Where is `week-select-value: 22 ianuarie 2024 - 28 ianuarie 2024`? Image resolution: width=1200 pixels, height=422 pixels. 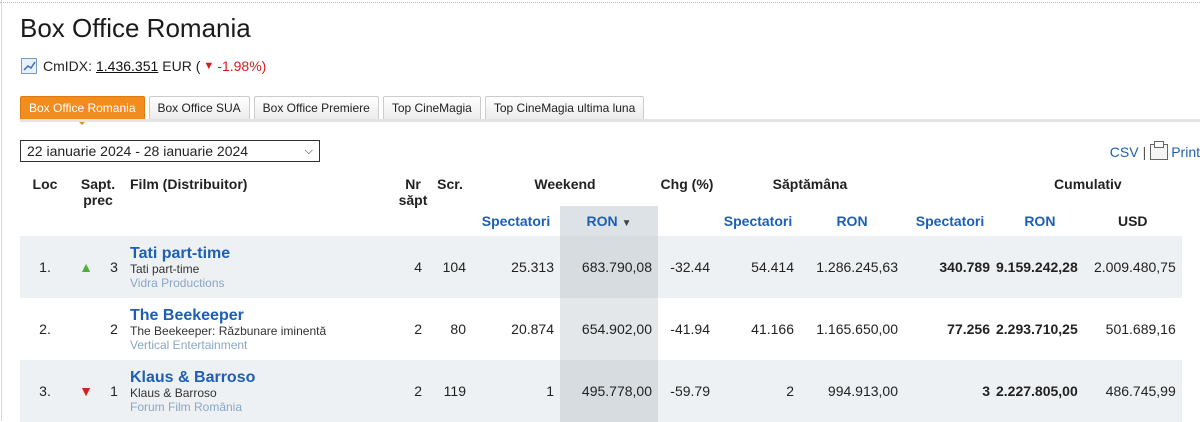
week-select-value: 22 ianuarie 2024 - 28 ianuarie 2024 is located at coordinates (138, 151).